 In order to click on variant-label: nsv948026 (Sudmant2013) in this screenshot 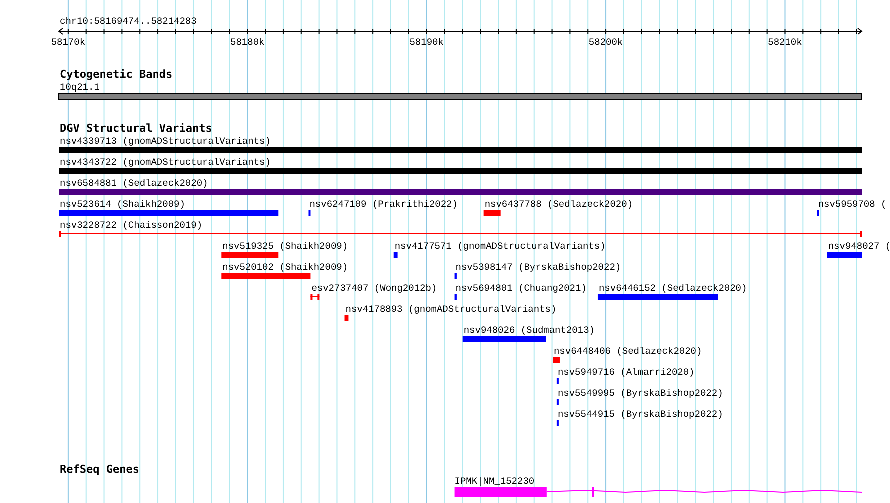, I will do `click(529, 330)`.